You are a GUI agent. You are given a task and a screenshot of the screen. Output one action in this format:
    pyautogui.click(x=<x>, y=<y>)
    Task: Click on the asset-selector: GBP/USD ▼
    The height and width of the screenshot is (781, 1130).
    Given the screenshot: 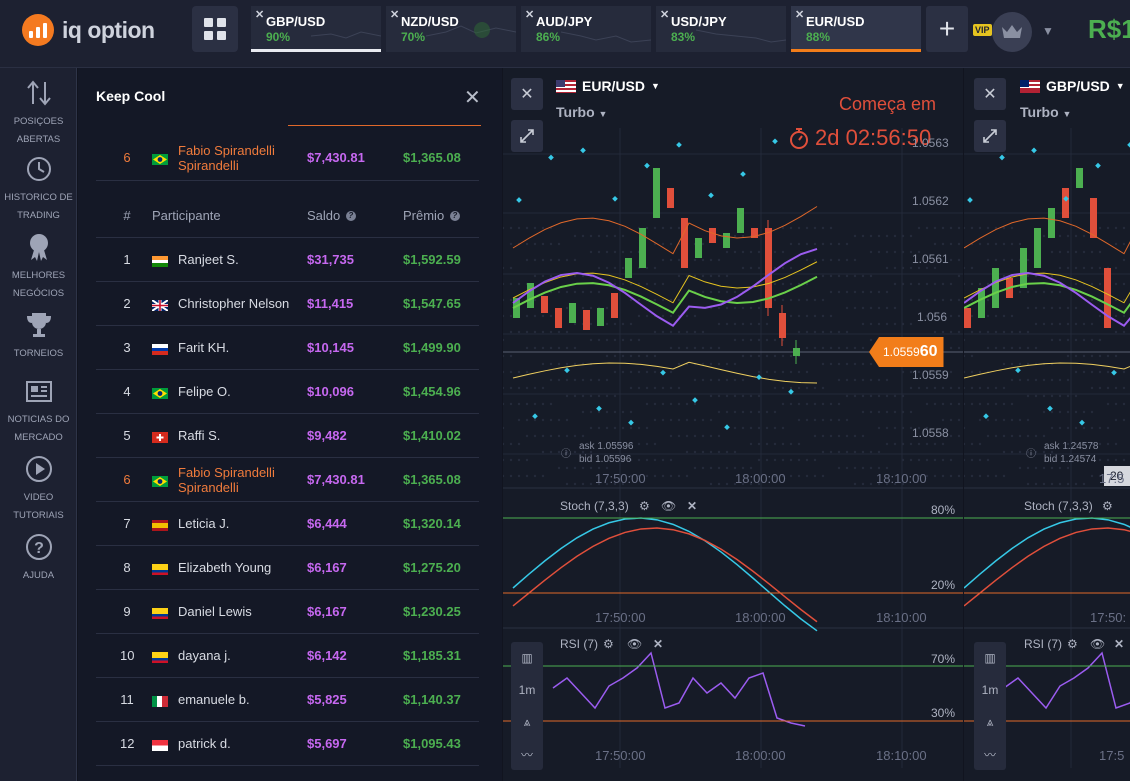 What is the action you would take?
    pyautogui.click(x=1072, y=86)
    